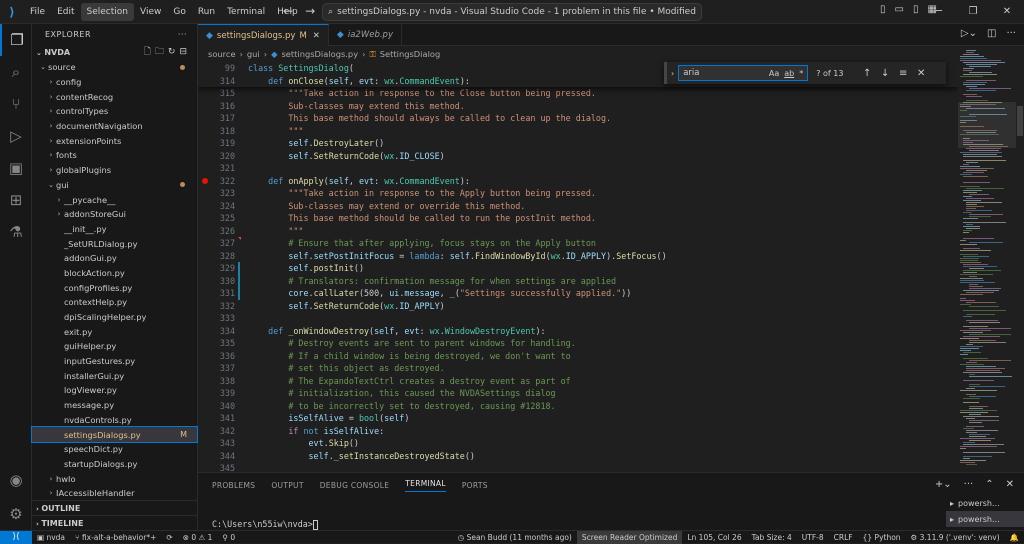 This screenshot has width=1024, height=544. What do you see at coordinates (114, 111) in the screenshot?
I see `tree-item: › controlTypes` at bounding box center [114, 111].